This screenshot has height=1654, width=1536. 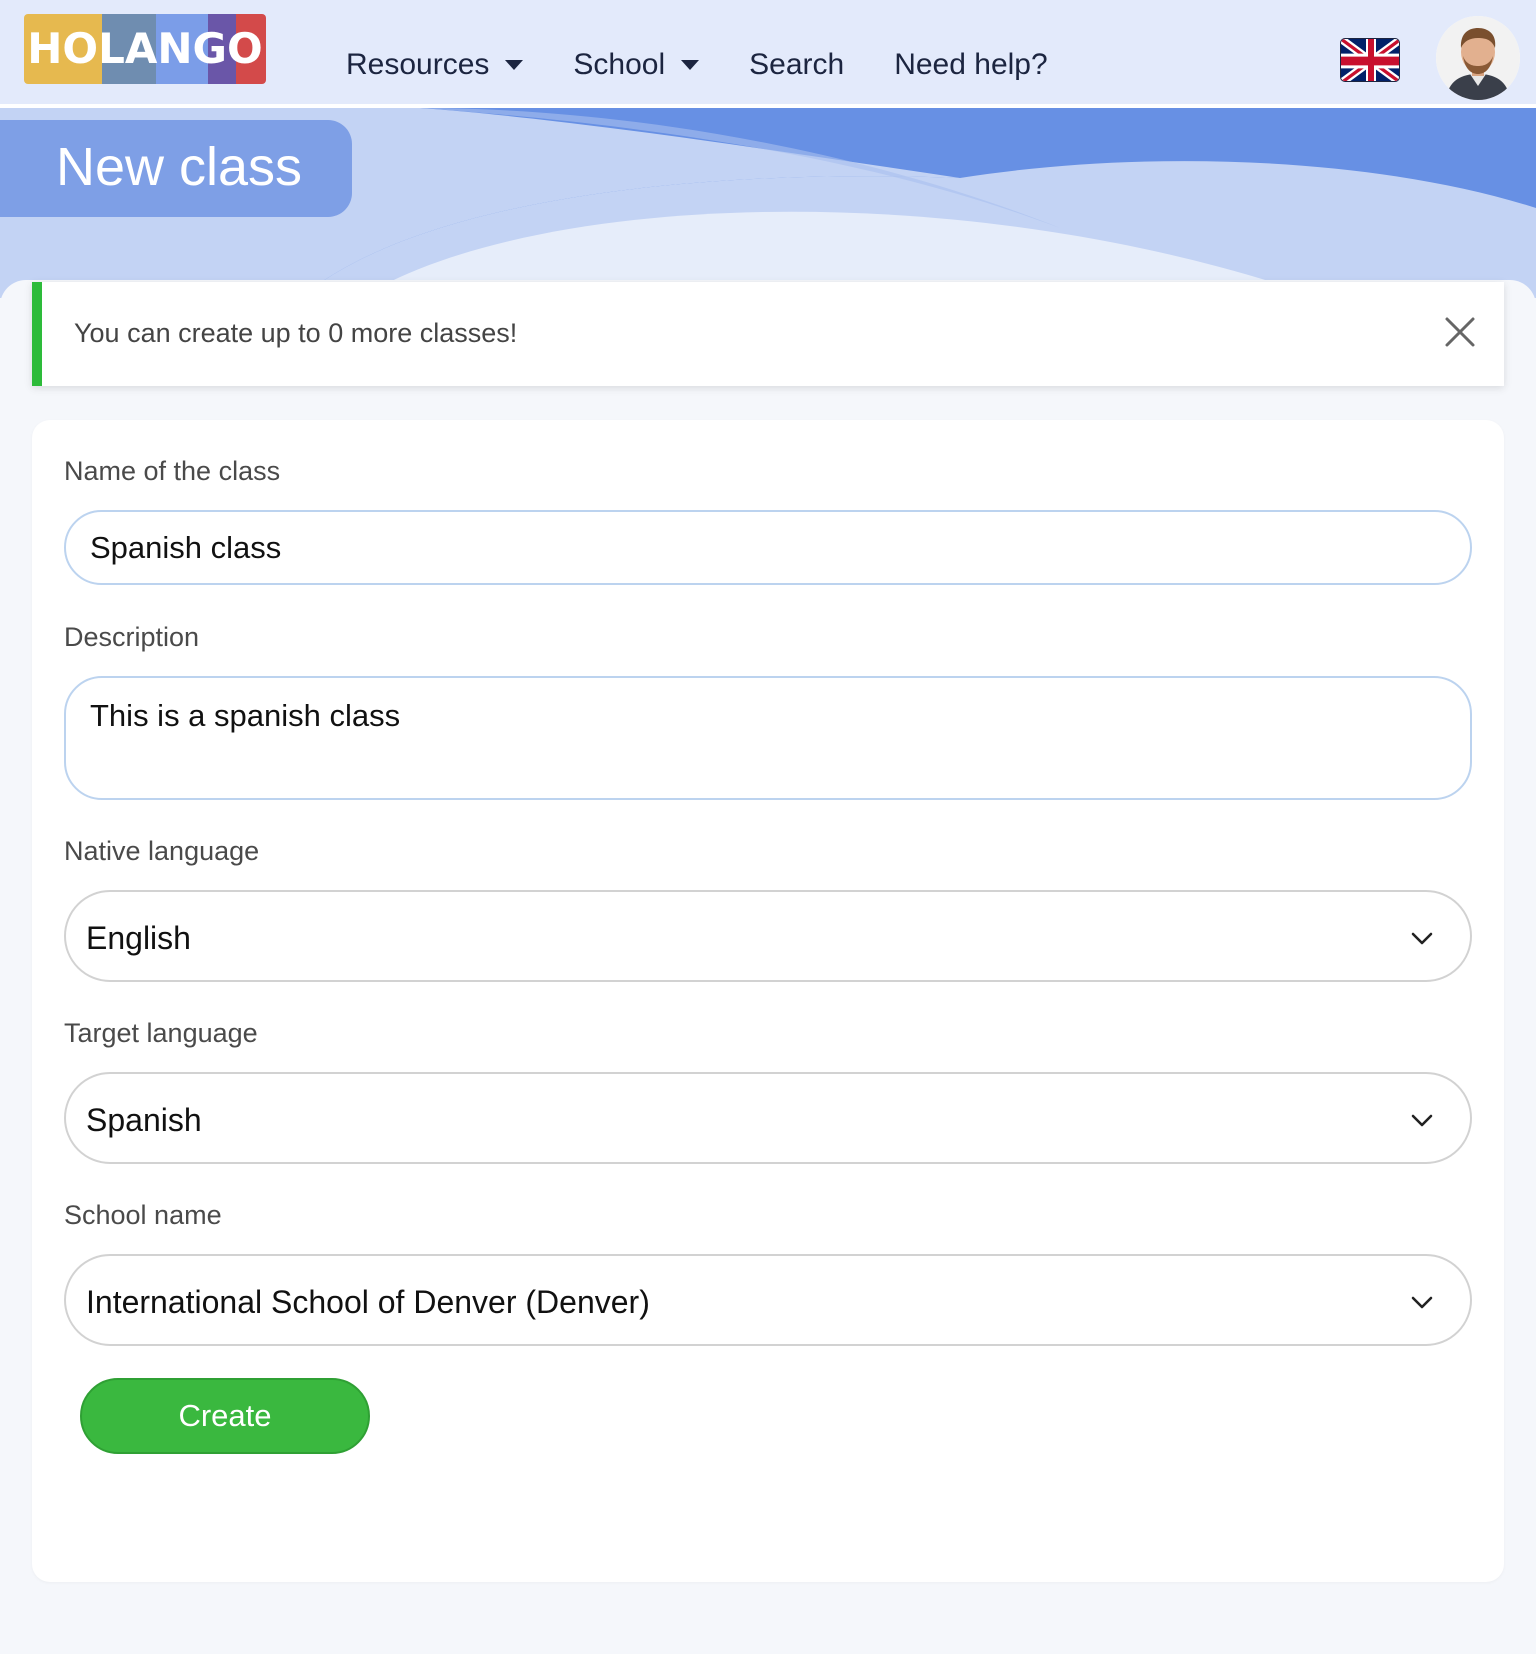 What do you see at coordinates (179, 167) in the screenshot?
I see `page-title: New class` at bounding box center [179, 167].